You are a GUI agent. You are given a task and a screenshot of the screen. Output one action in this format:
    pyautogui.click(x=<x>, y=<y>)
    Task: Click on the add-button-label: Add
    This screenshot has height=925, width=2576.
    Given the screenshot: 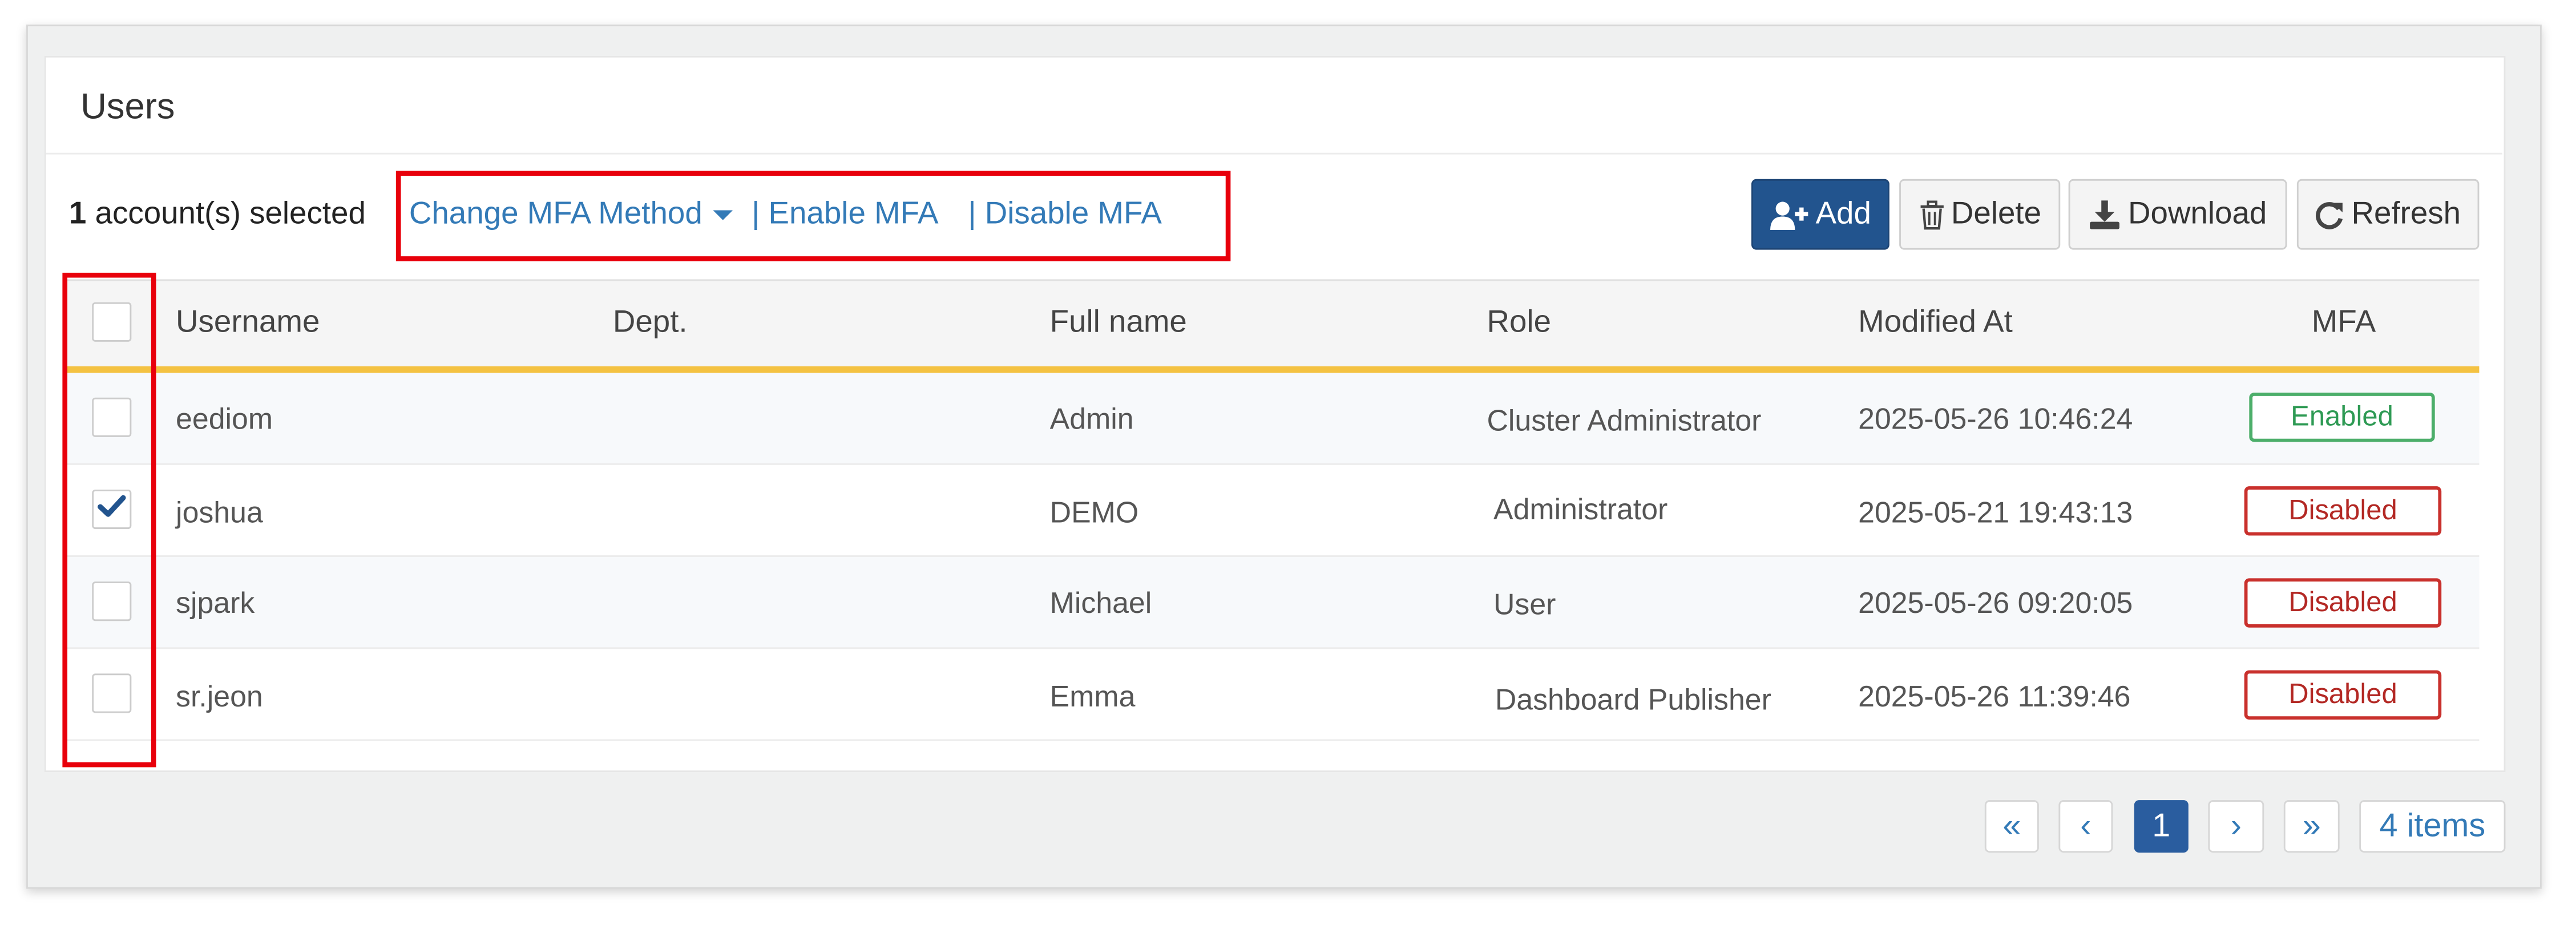 What is the action you would take?
    pyautogui.click(x=1843, y=214)
    